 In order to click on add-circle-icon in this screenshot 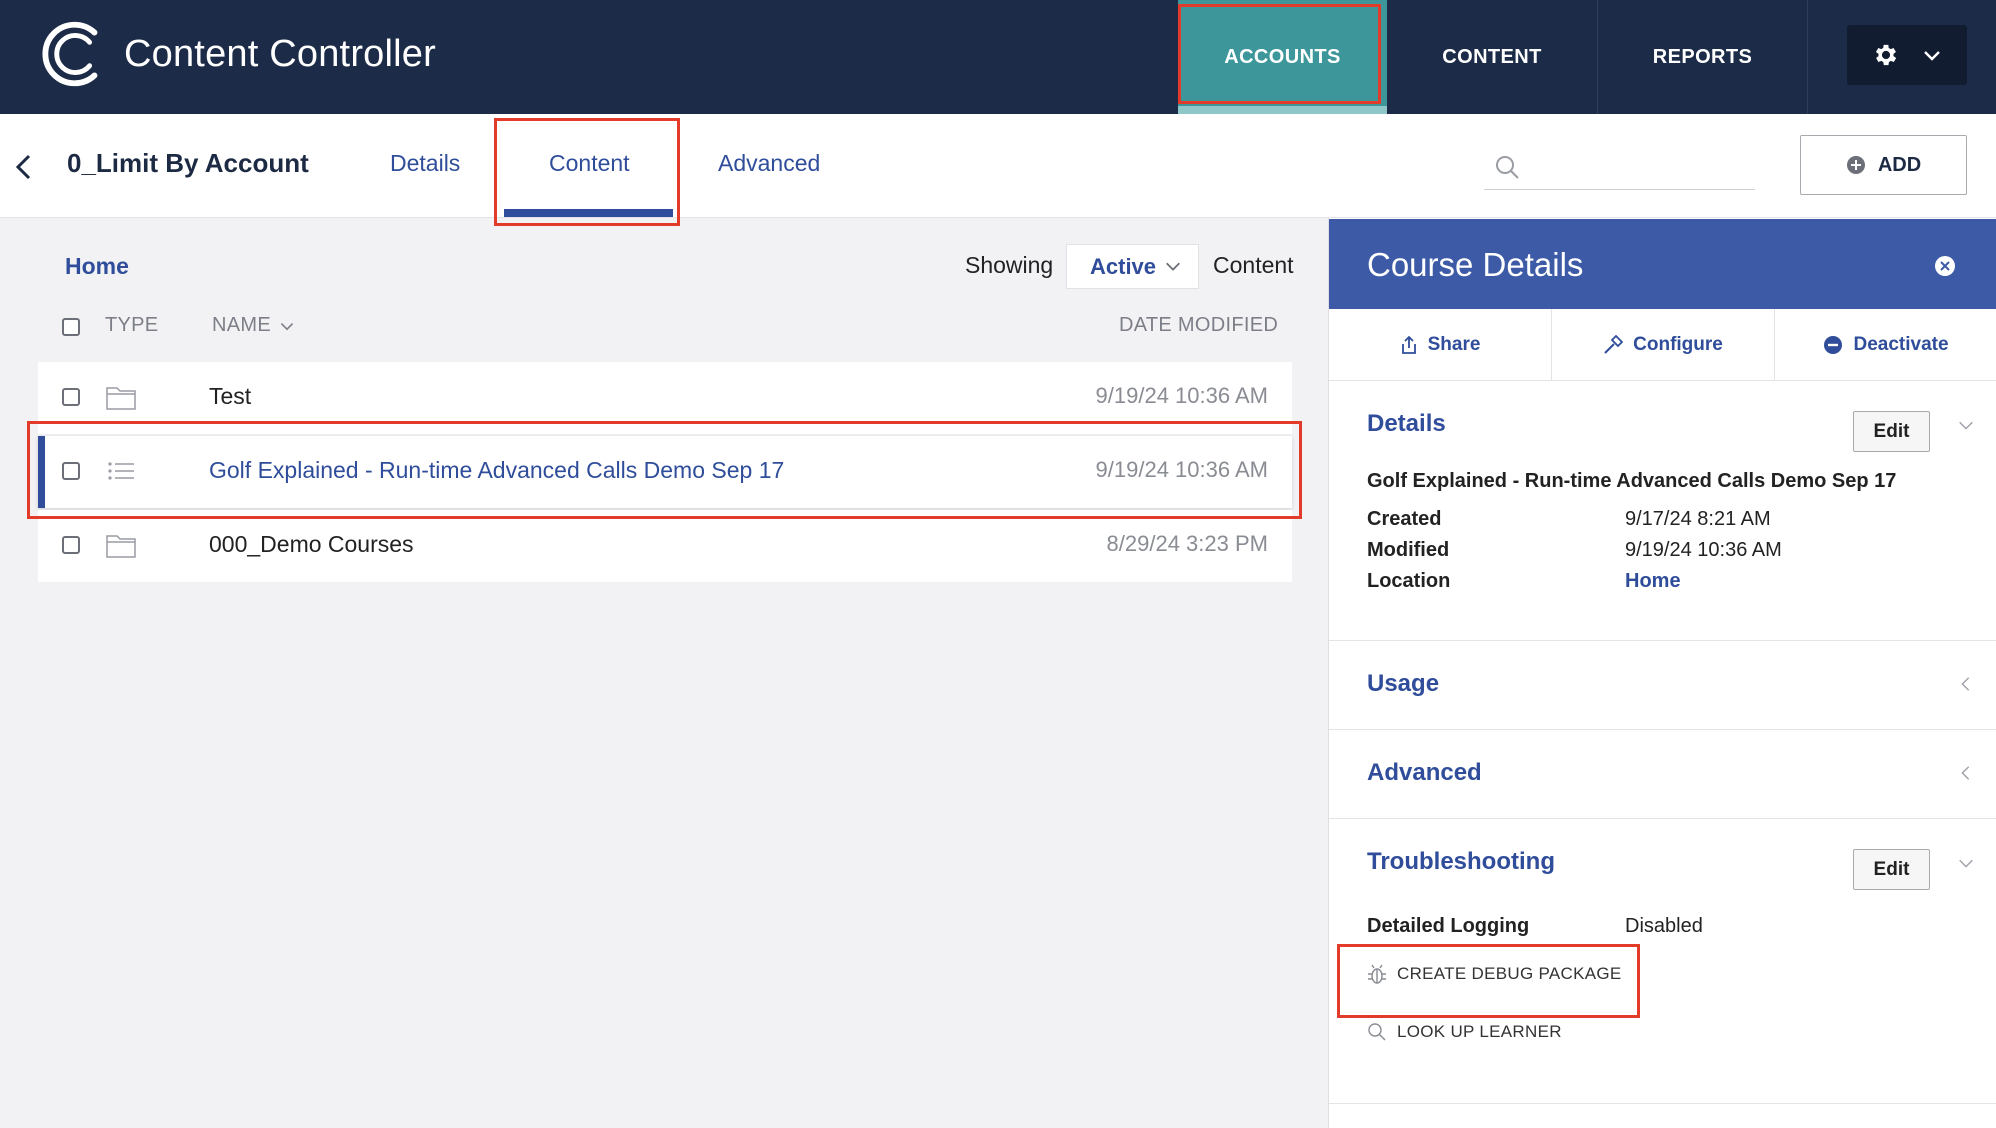, I will do `click(1855, 165)`.